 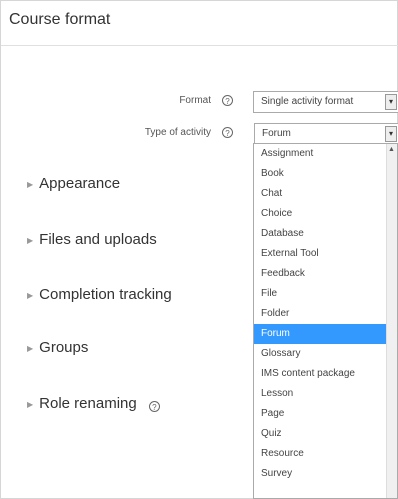 I want to click on appearance-section-toggle: ▶ Appearance, so click(x=73, y=183).